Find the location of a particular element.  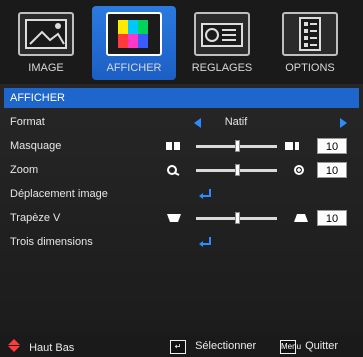

tab-afficher: AFFICHER is located at coordinates (134, 43).